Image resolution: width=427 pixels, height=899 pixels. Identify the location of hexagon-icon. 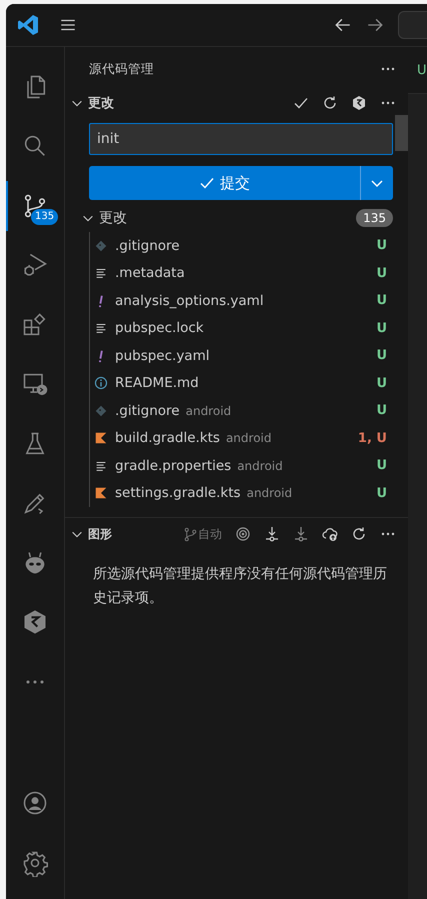
(359, 103).